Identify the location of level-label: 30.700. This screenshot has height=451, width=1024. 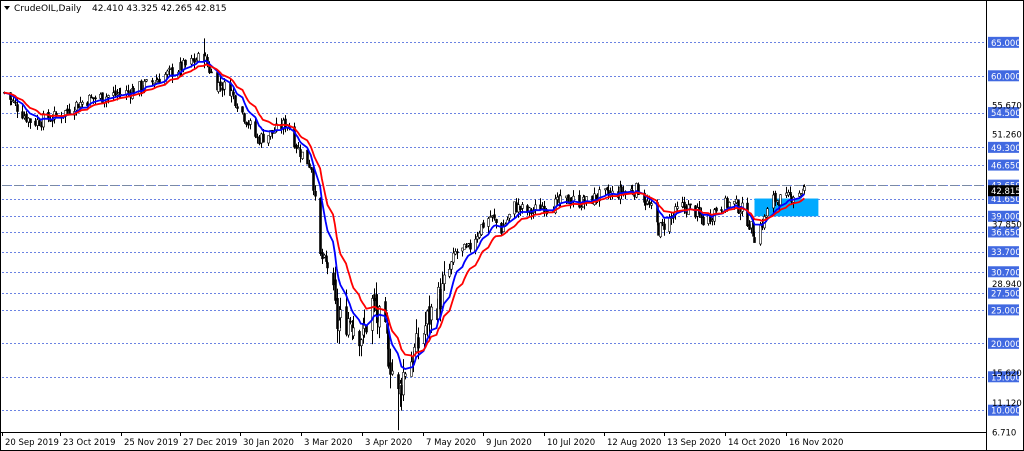
(1006, 273).